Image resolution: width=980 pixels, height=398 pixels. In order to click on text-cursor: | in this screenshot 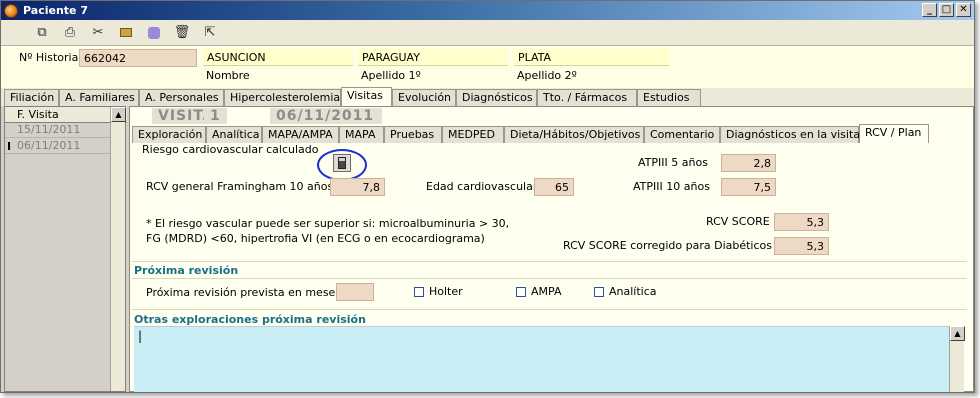, I will do `click(140, 336)`.